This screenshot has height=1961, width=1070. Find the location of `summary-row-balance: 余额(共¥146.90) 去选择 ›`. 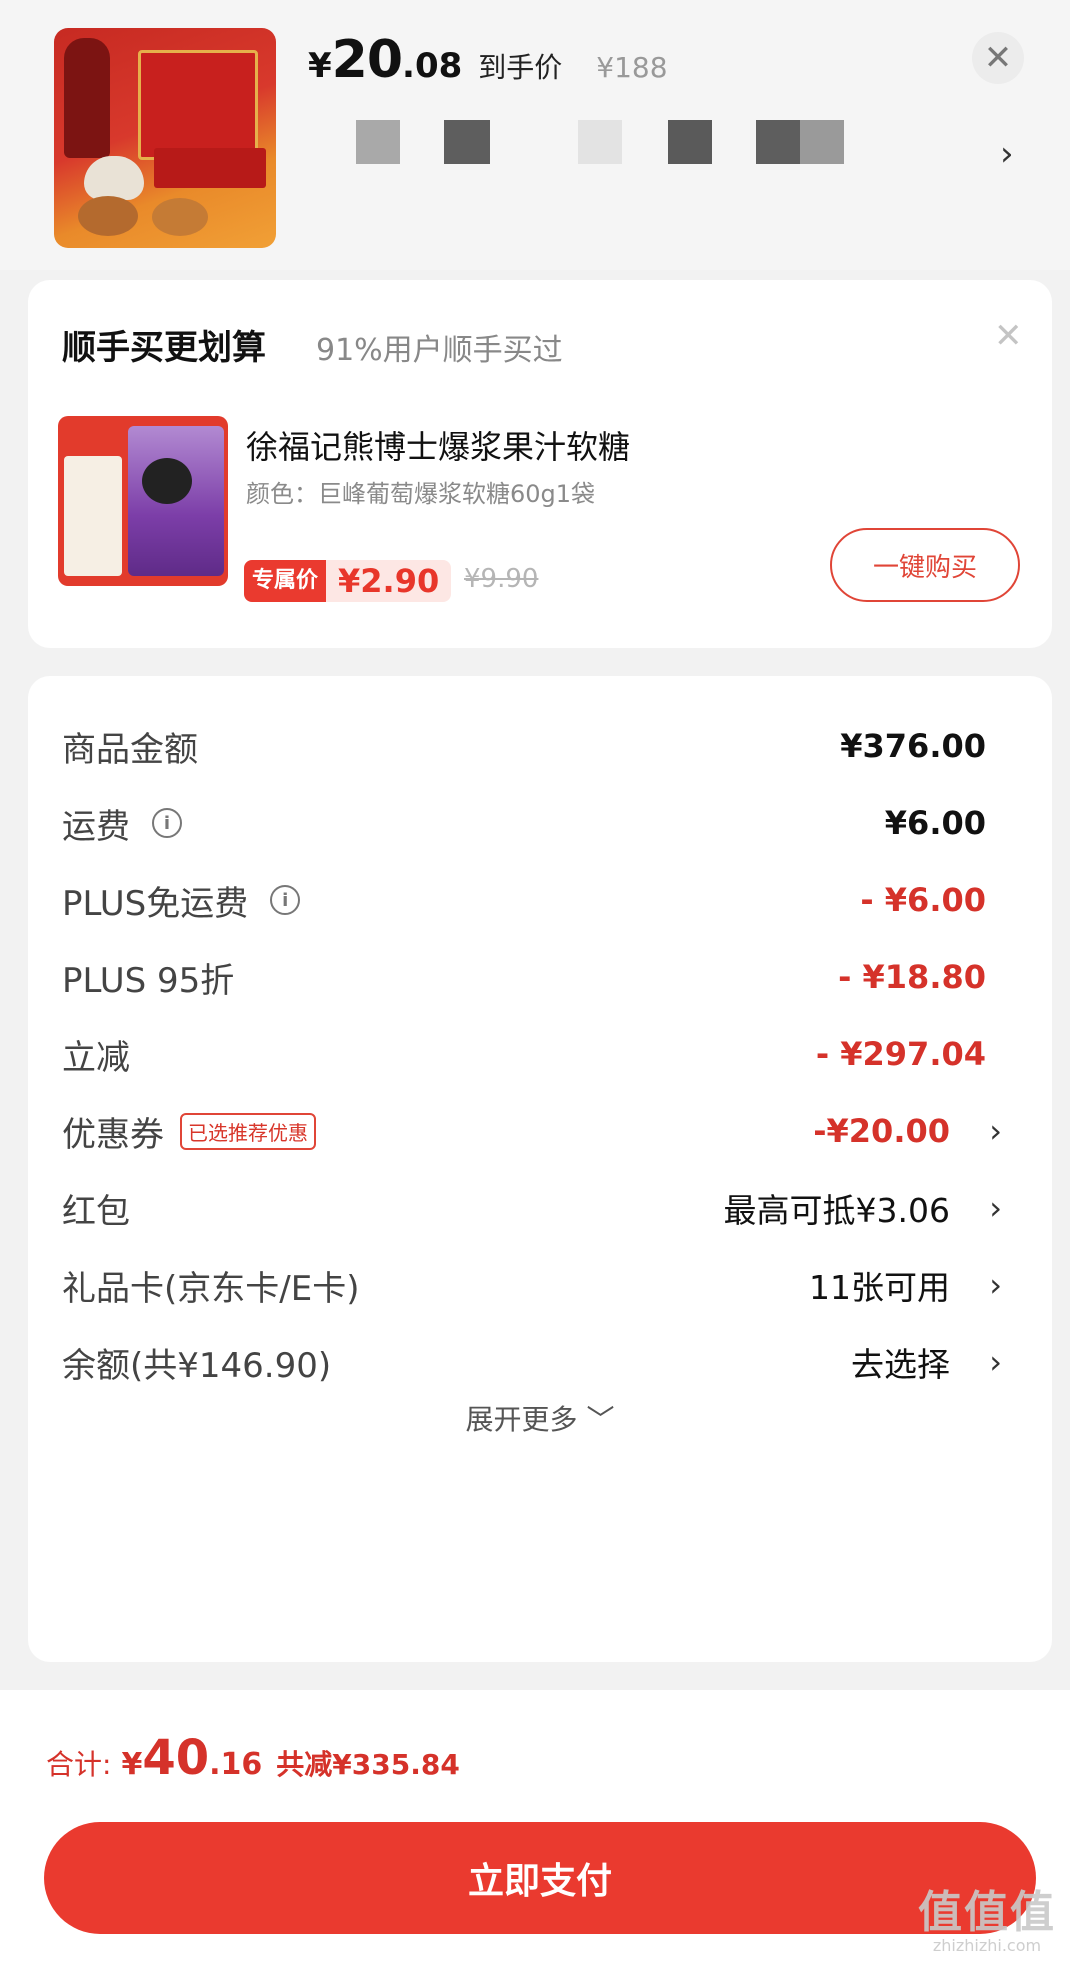

summary-row-balance: 余额(共¥146.90) 去选择 › is located at coordinates (552, 1362).